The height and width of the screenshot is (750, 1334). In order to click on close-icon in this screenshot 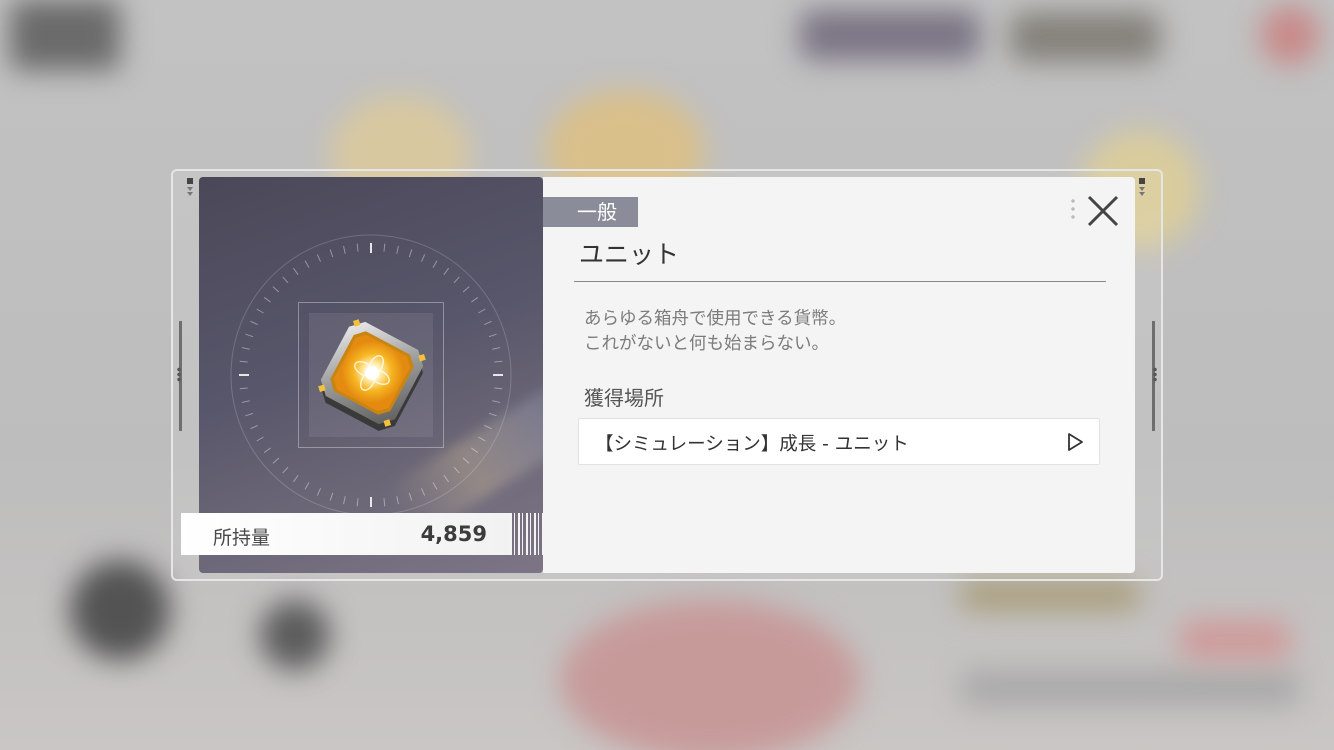, I will do `click(1103, 211)`.